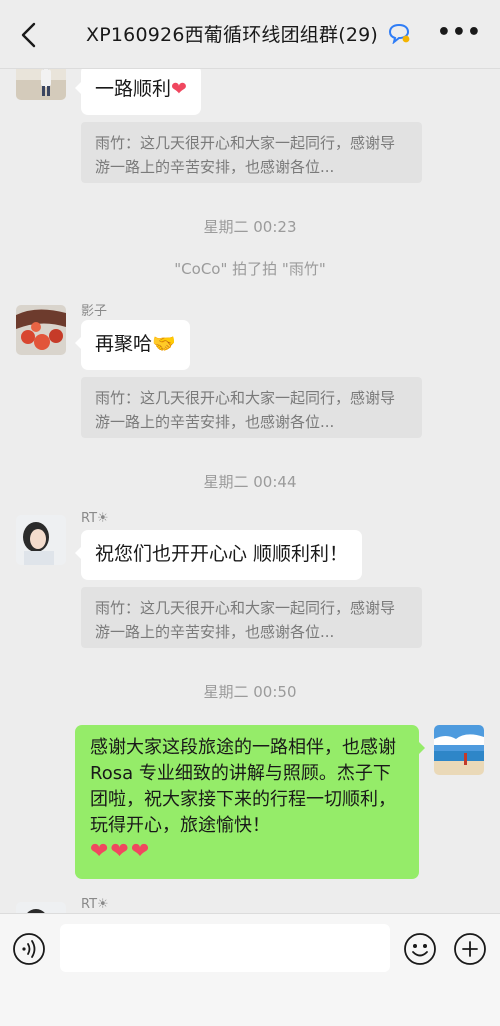  I want to click on chat-title-text: XP160926西葡循环线团组群(29), so click(232, 35).